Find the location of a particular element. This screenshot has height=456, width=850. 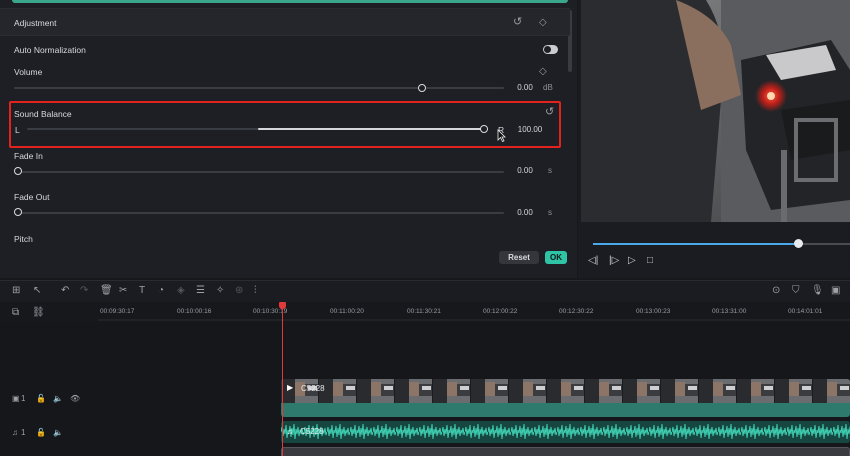

effects-icon: ✧ is located at coordinates (220, 291).